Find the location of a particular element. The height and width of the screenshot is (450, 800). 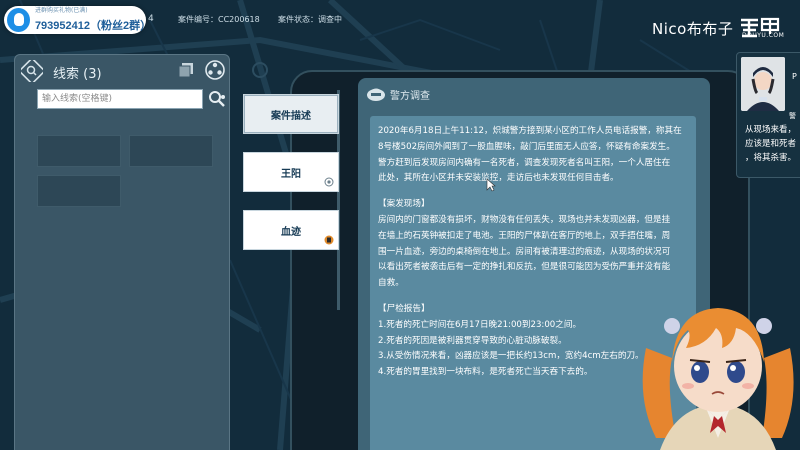

clue-panel-title: 线索 (3) is located at coordinates (77, 74).